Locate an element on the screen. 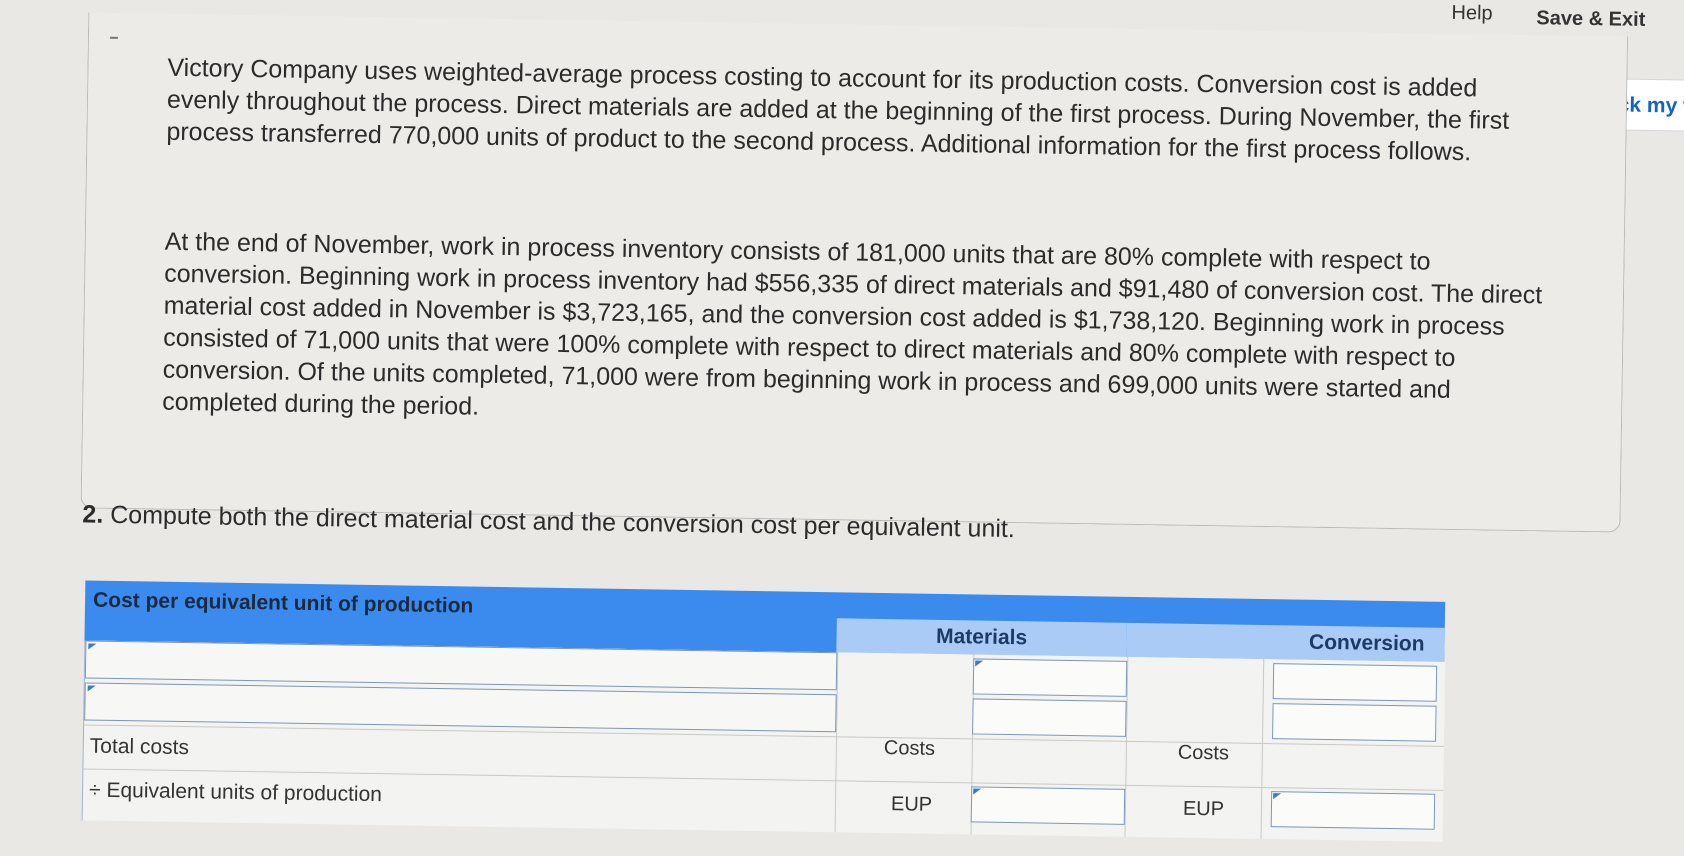  help-link: Help is located at coordinates (1471, 14).